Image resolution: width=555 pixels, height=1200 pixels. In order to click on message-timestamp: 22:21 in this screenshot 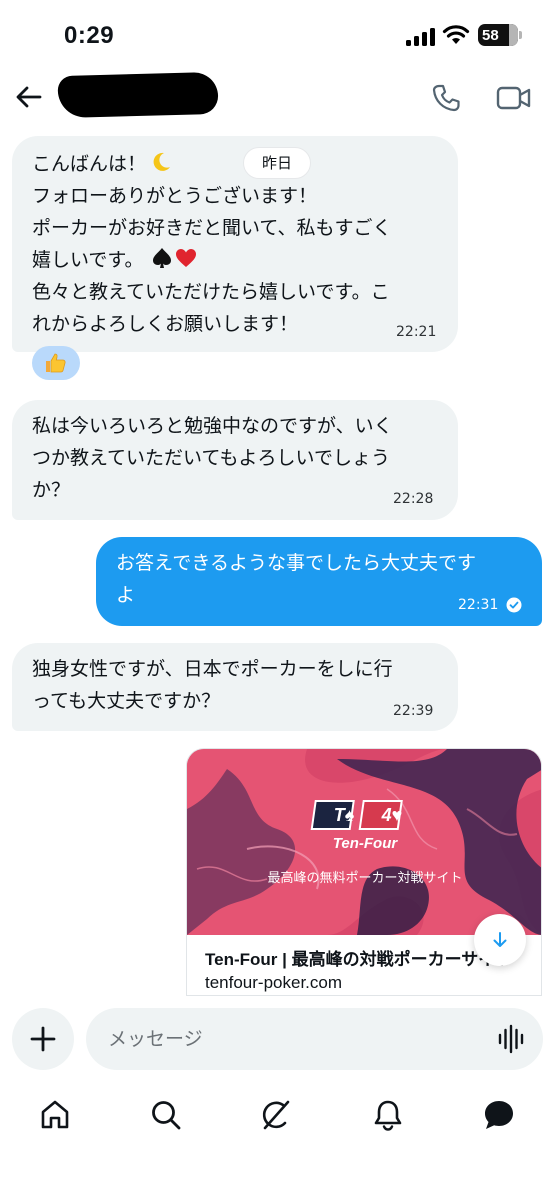, I will do `click(416, 332)`.